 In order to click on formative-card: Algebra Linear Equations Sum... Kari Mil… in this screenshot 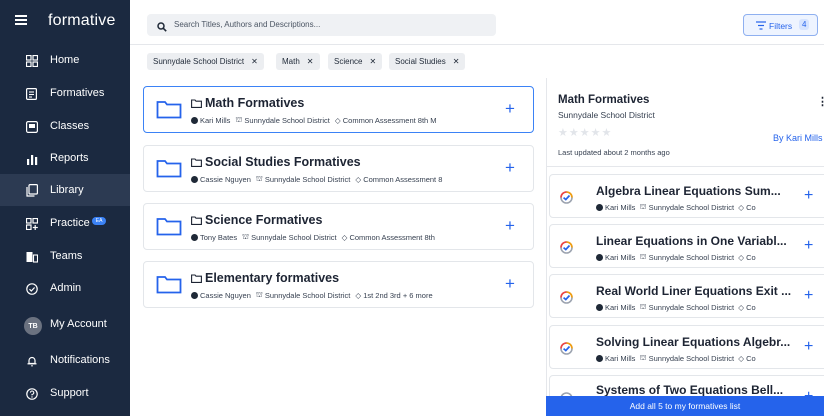, I will do `click(686, 196)`.